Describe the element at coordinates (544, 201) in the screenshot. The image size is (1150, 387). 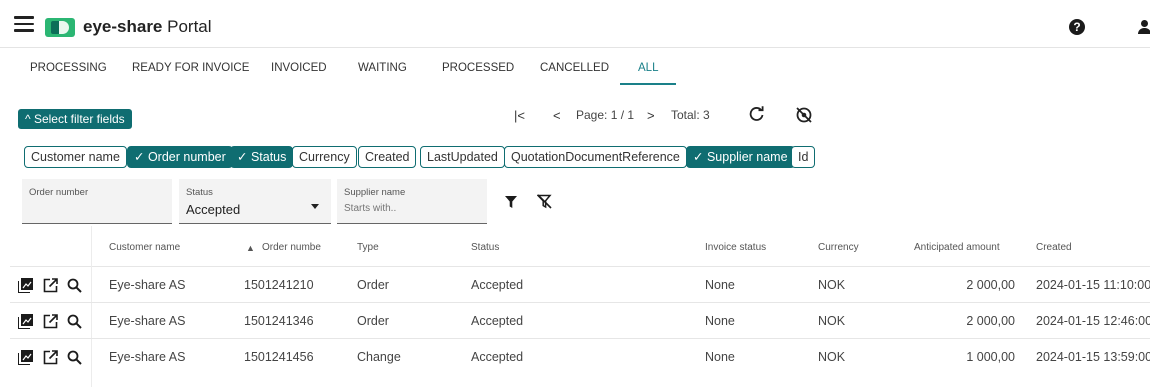
I see `clear-filter-icon` at that location.